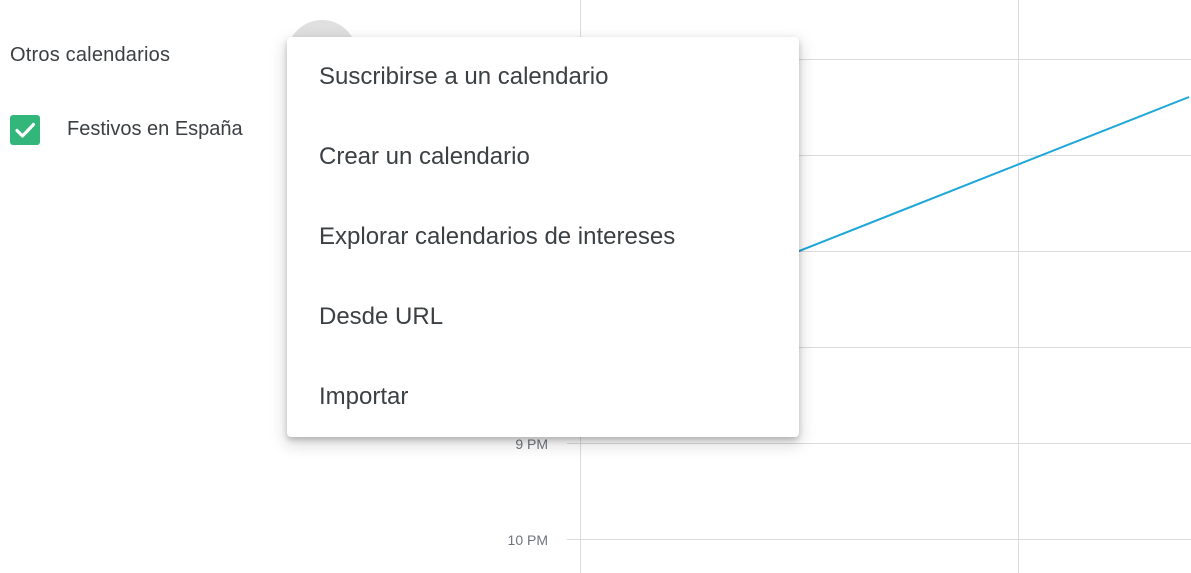 This screenshot has height=573, width=1191. Describe the element at coordinates (543, 157) in the screenshot. I see `menu-item-create: Crear un calendario` at that location.